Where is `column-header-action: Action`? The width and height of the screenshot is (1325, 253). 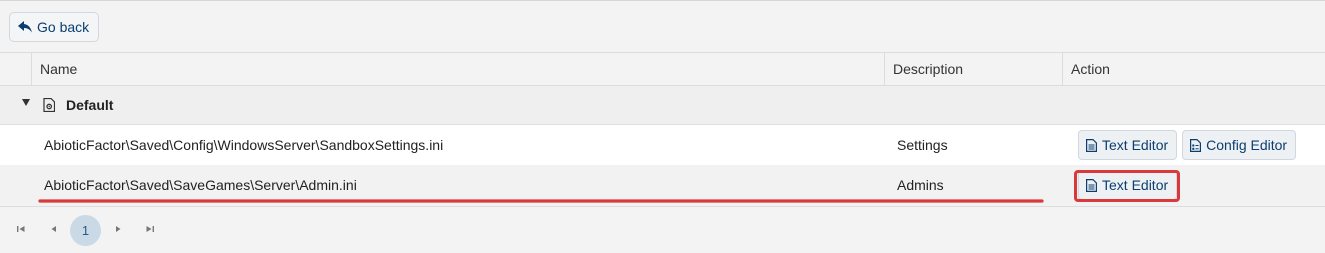 column-header-action: Action is located at coordinates (1090, 69).